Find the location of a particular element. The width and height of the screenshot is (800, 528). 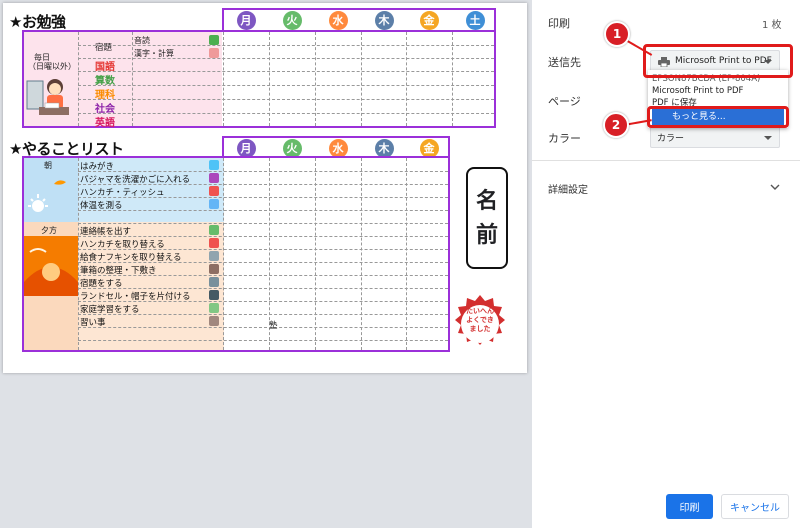

expand-chevron-icon is located at coordinates (775, 187).